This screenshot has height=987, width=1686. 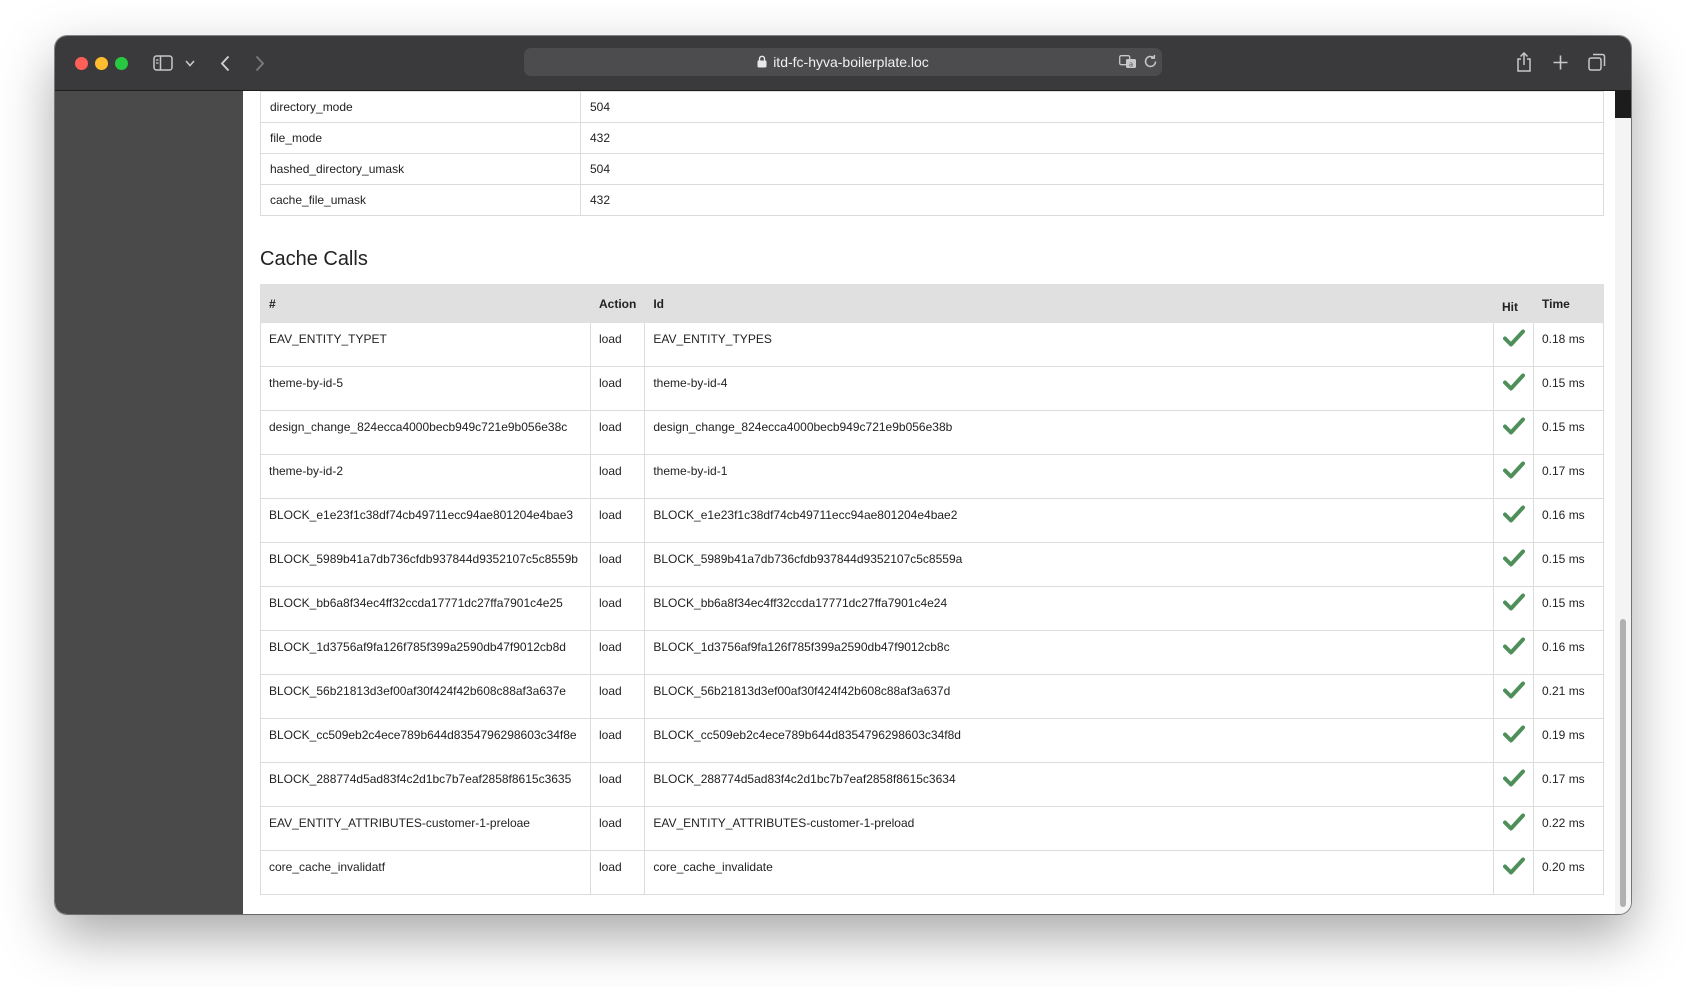 What do you see at coordinates (1128, 62) in the screenshot?
I see `translate-icon: a` at bounding box center [1128, 62].